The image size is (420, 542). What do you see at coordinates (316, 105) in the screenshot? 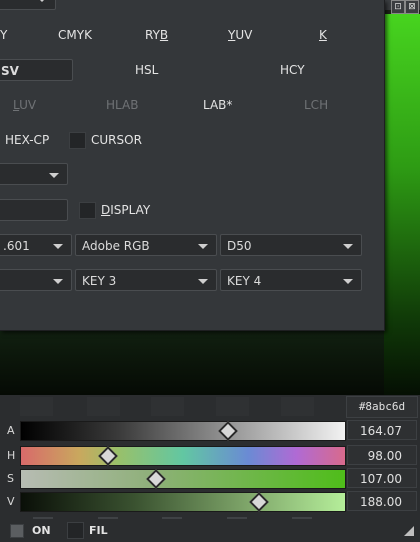
I see `tab-lch: LCH` at bounding box center [316, 105].